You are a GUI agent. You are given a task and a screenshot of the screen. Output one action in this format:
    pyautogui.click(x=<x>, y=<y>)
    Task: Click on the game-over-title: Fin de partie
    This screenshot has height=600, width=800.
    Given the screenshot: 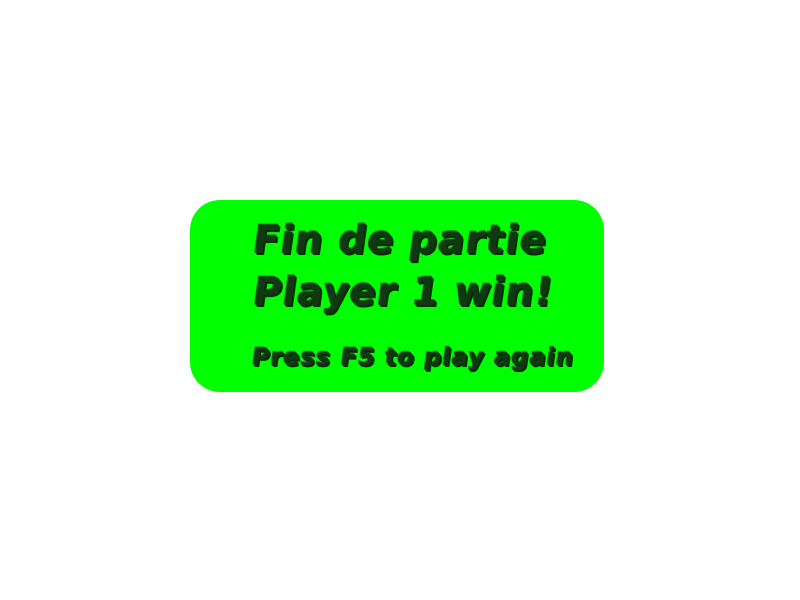 What is the action you would take?
    pyautogui.click(x=400, y=240)
    